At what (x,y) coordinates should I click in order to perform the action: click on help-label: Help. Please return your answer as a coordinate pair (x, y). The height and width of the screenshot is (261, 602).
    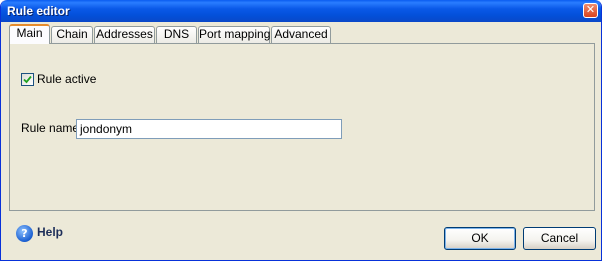
    Looking at the image, I should click on (50, 232).